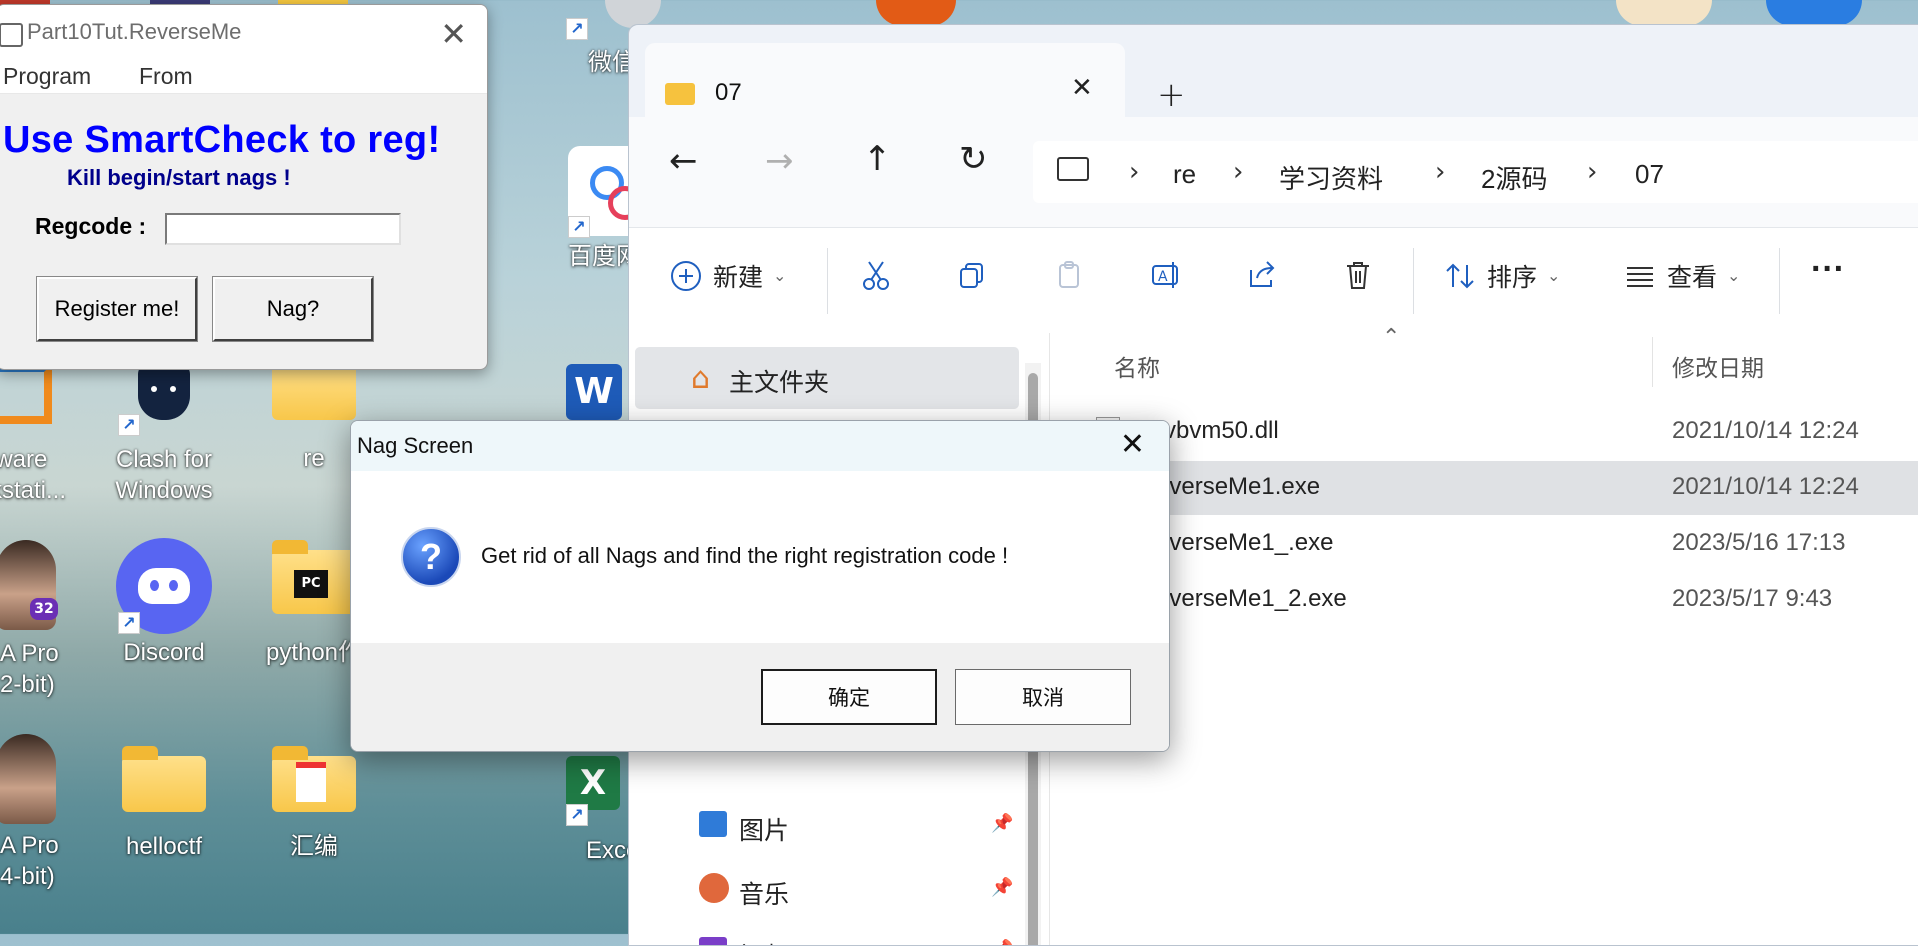 Image resolution: width=1918 pixels, height=946 pixels. I want to click on refresh-icon: ↻, so click(973, 159).